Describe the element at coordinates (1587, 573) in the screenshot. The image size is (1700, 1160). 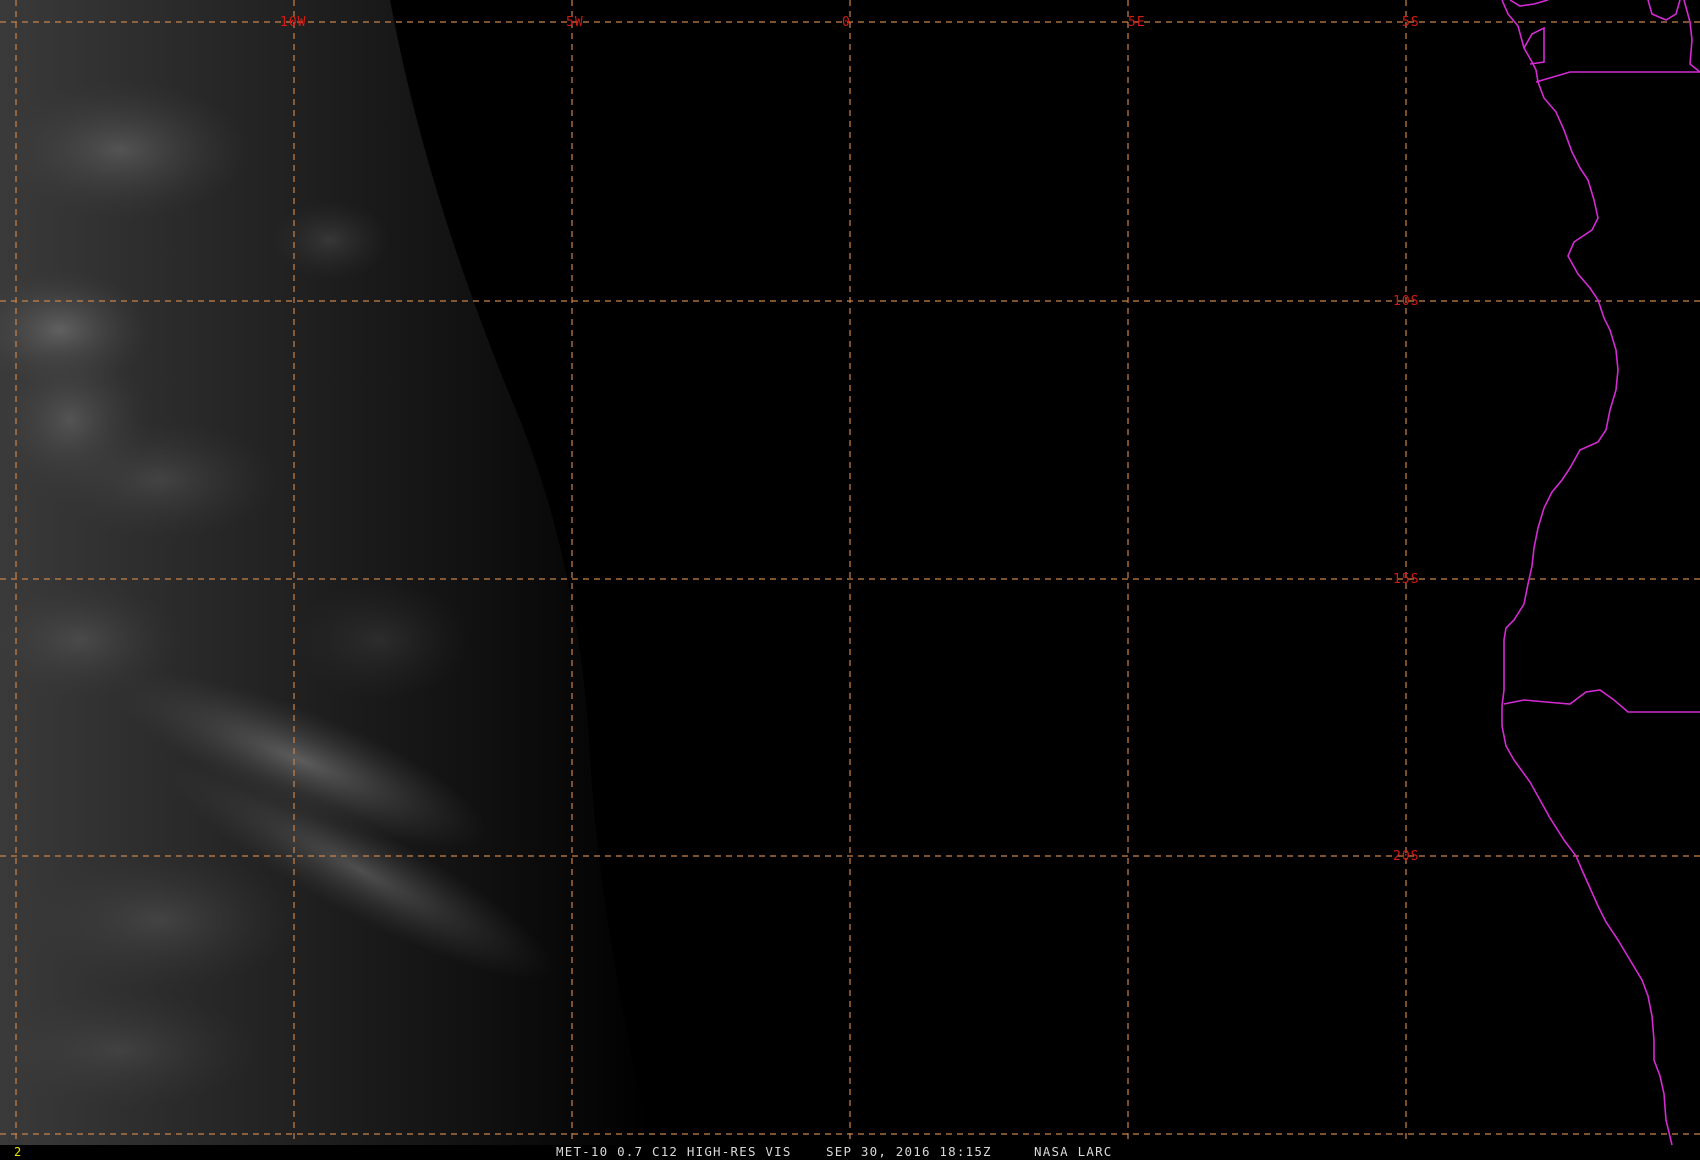
I see `coastline` at that location.